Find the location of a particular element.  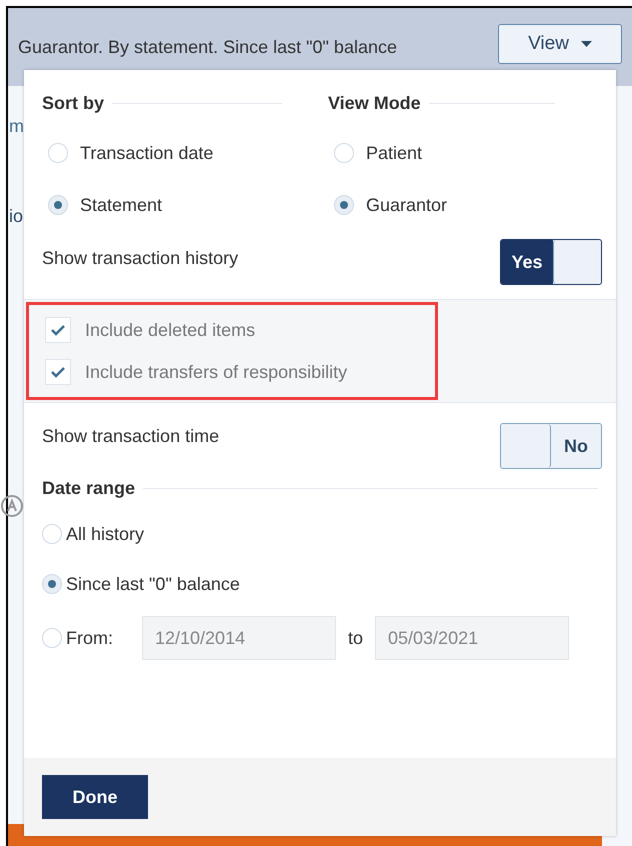

radio-label: All history is located at coordinates (105, 534).